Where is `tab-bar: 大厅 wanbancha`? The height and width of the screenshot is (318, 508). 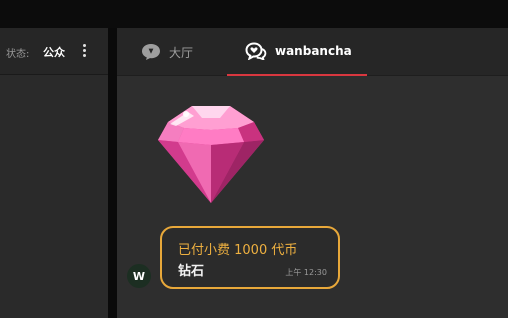 tab-bar: 大厅 wanbancha is located at coordinates (312, 52).